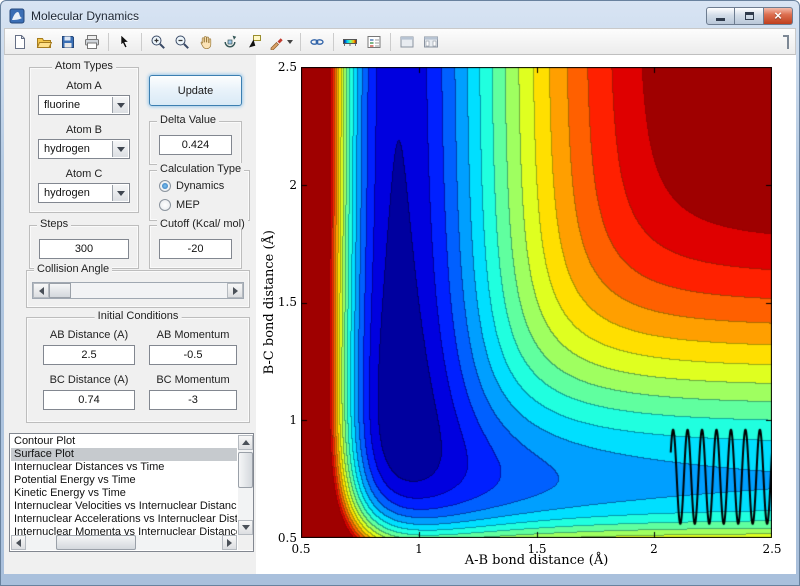  Describe the element at coordinates (778, 15) in the screenshot. I see `close-button: ×` at that location.